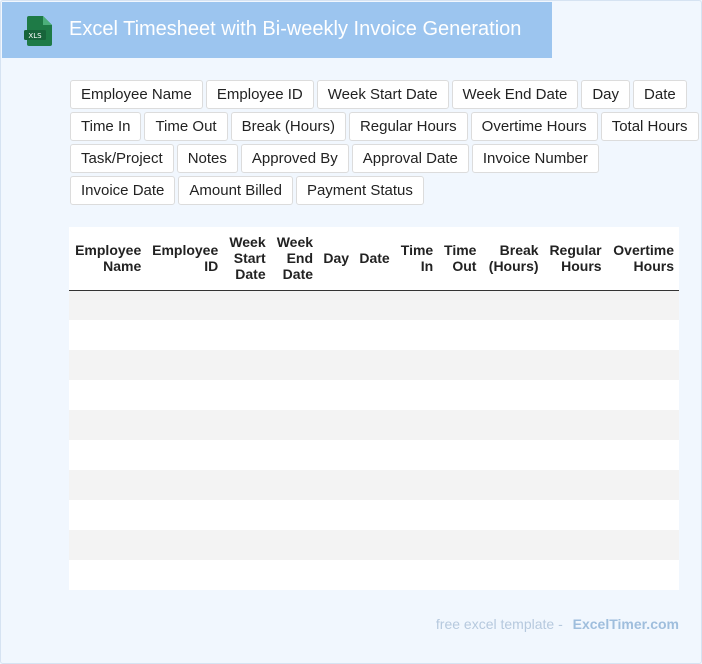 This screenshot has width=702, height=664. What do you see at coordinates (259, 94) in the screenshot?
I see `column-chip: Employee ID` at bounding box center [259, 94].